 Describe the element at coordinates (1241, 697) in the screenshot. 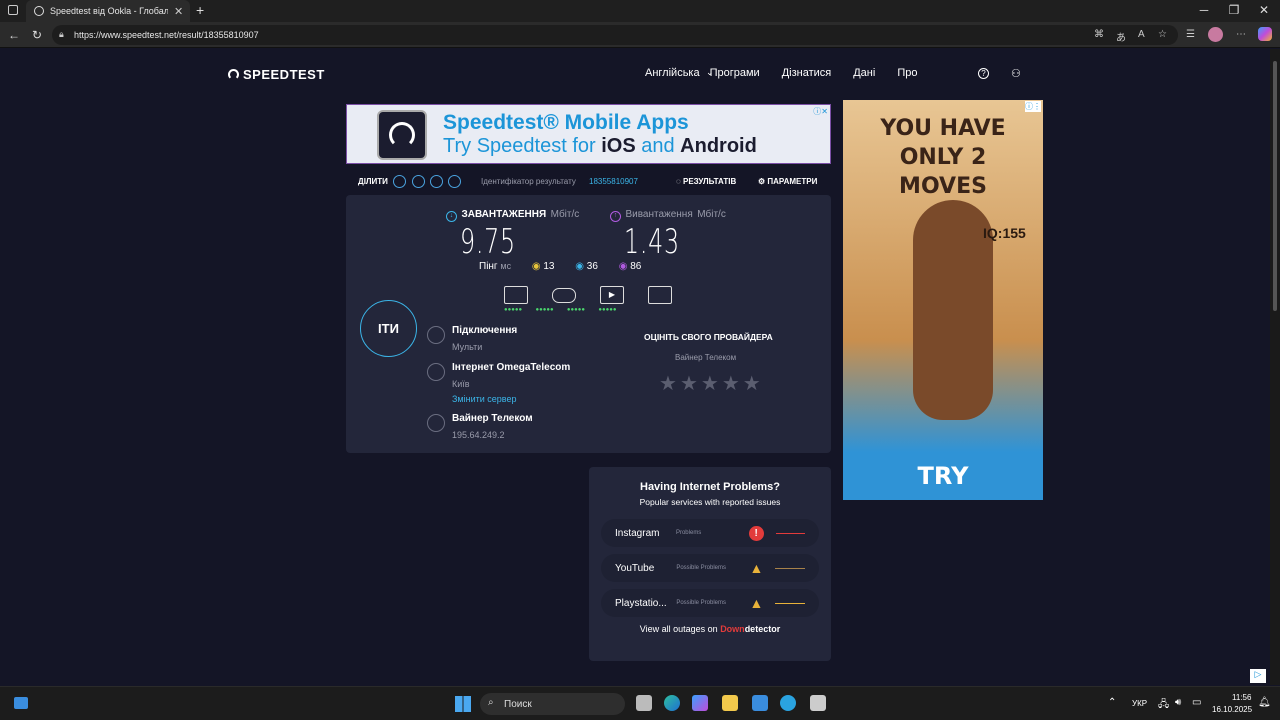

I see `clock-time: 11:56` at that location.